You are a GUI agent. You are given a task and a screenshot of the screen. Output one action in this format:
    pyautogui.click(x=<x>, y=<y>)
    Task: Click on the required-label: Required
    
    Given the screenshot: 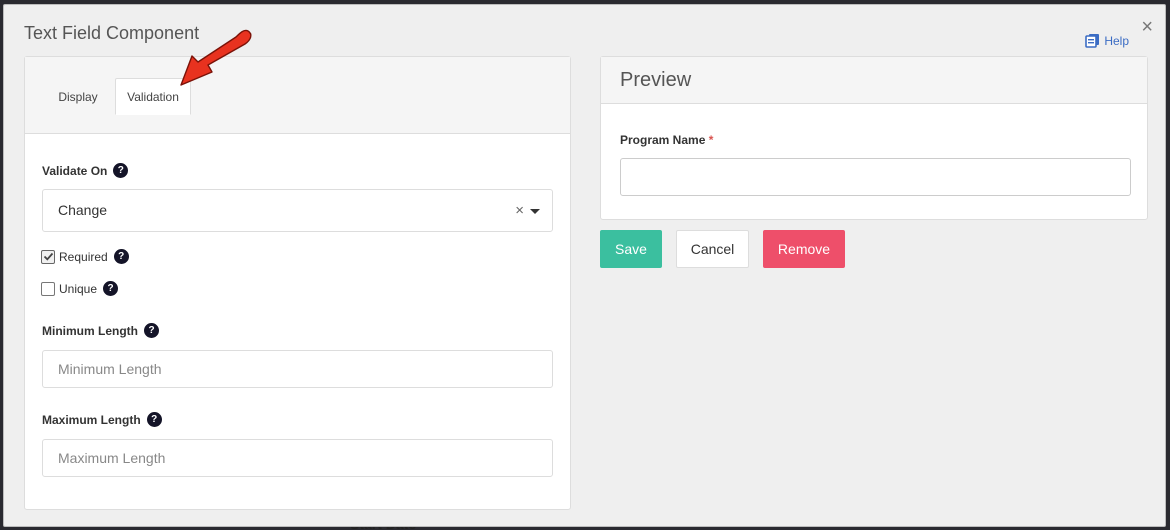 What is the action you would take?
    pyautogui.click(x=83, y=256)
    